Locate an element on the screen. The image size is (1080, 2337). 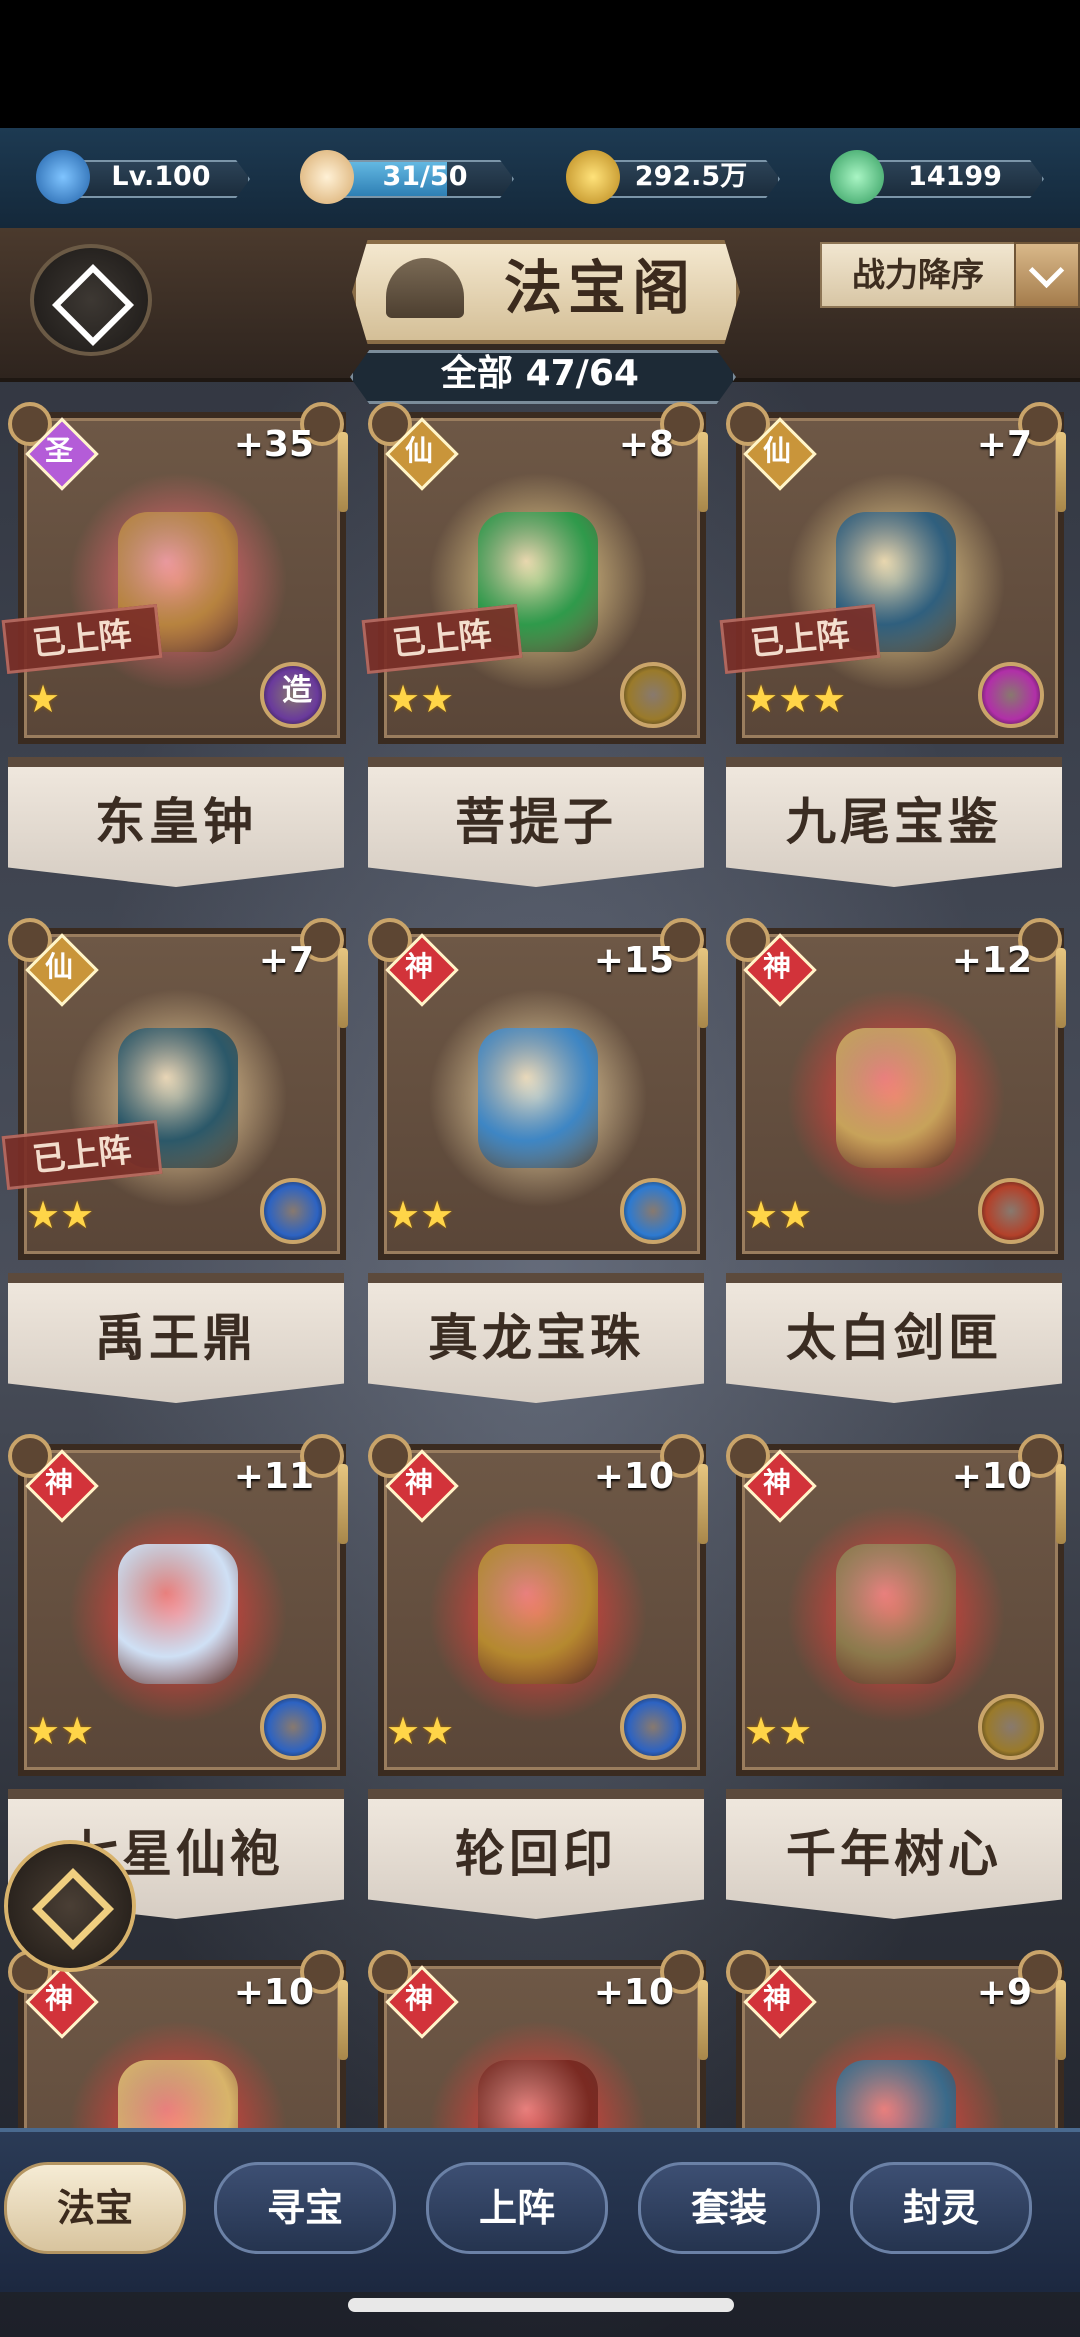
treasure-name: 太白剑匣 is located at coordinates (894, 1338).